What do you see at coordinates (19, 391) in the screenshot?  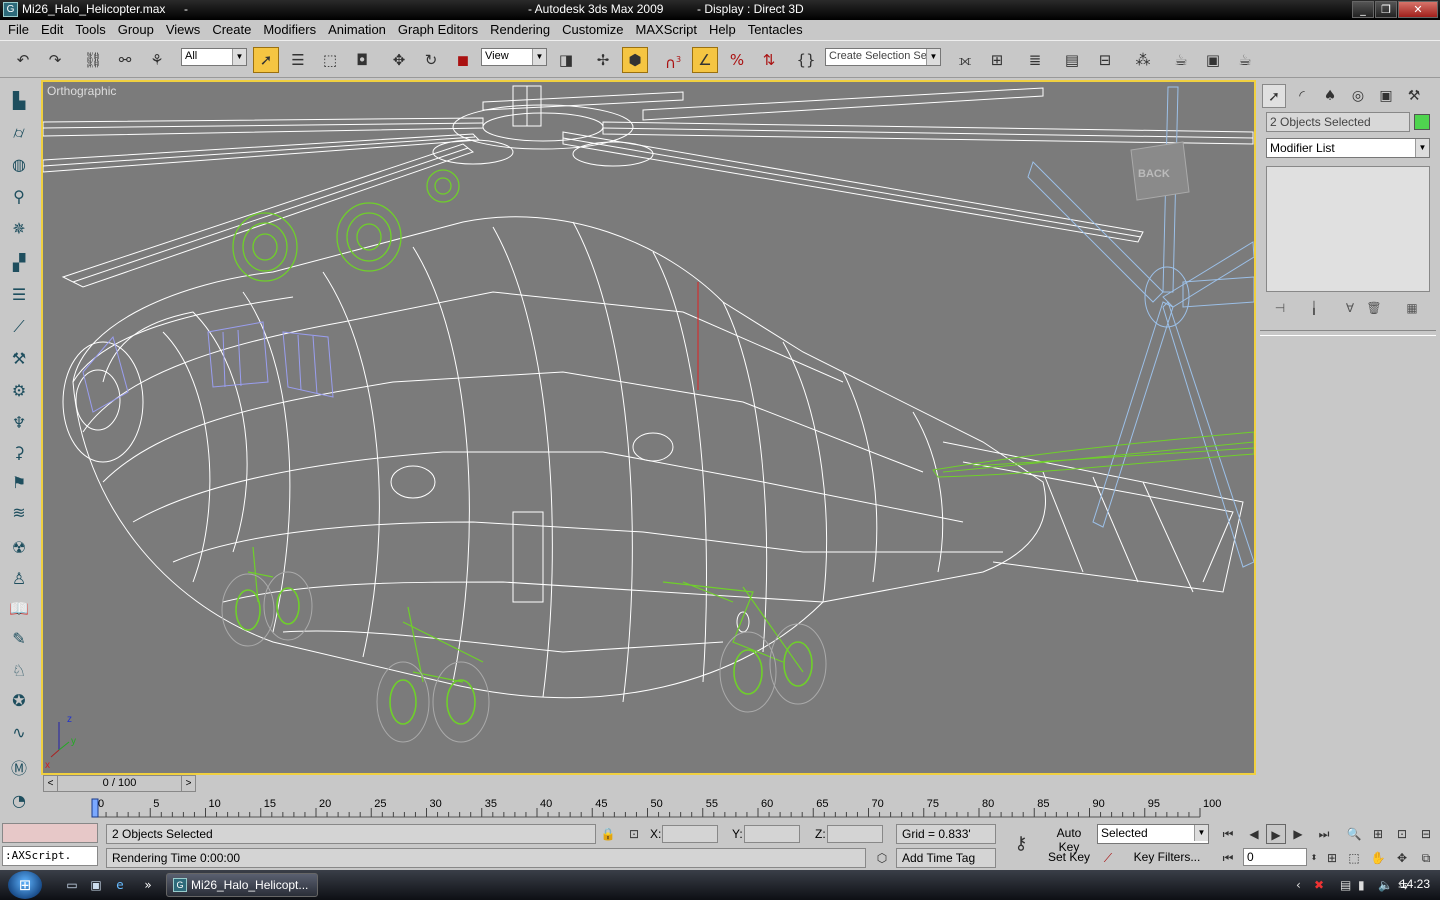 I see `gear-icon: ⚙` at bounding box center [19, 391].